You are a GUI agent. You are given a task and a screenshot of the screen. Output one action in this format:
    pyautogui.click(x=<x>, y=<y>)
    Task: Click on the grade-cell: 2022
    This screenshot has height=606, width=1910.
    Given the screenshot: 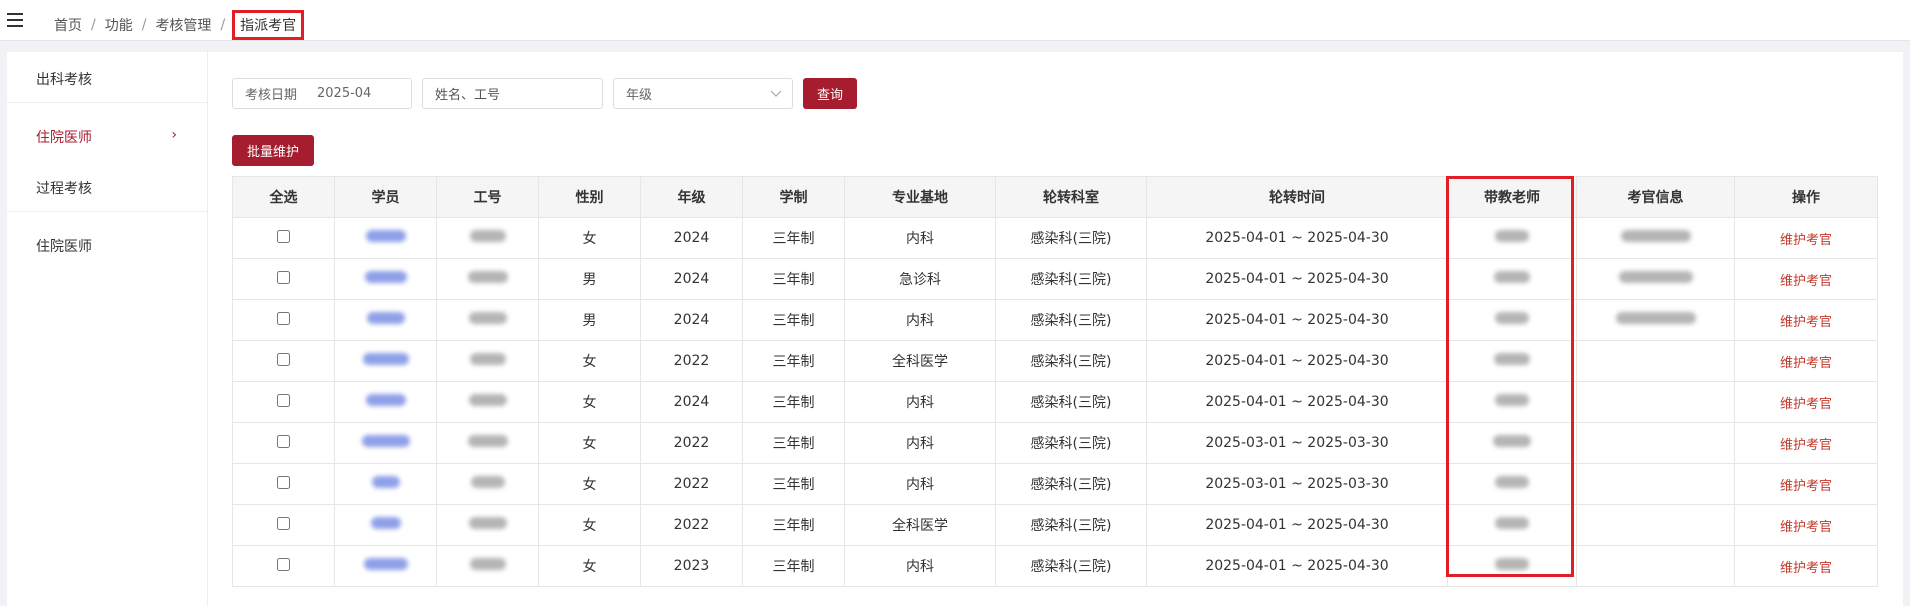 What is the action you would take?
    pyautogui.click(x=691, y=484)
    